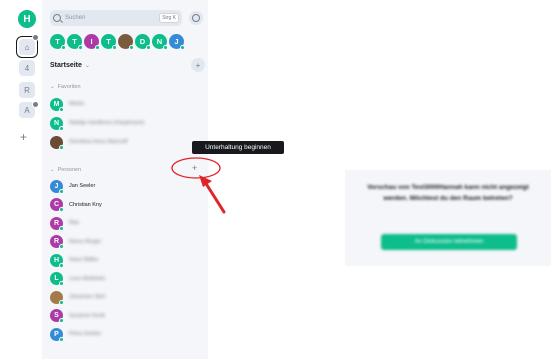  I want to click on avatar-initial: R, so click(56, 241).